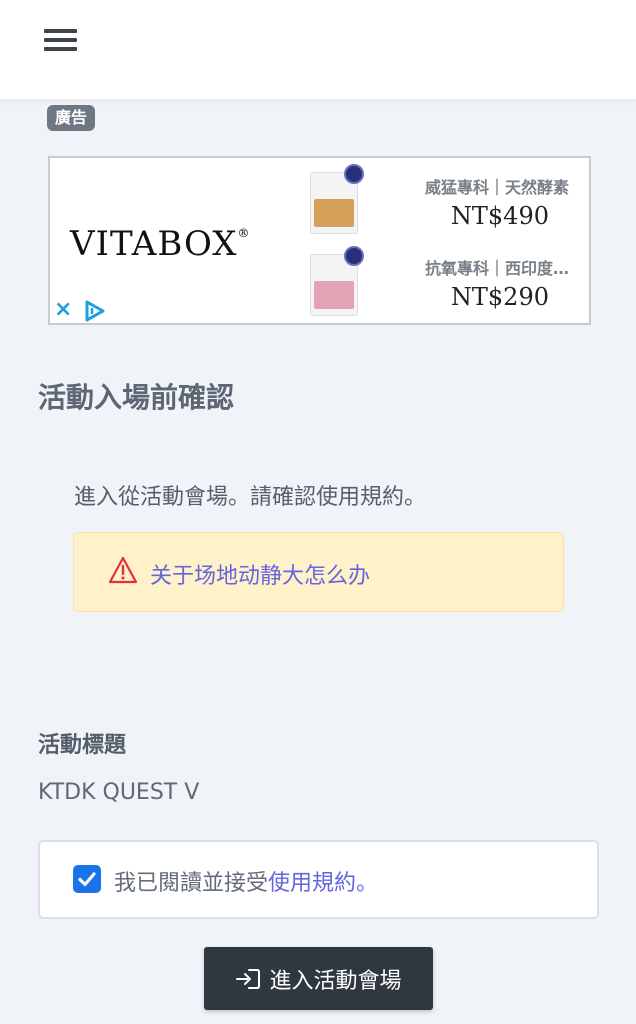 This screenshot has width=636, height=1024. Describe the element at coordinates (123, 570) in the screenshot. I see `warning-icon` at that location.